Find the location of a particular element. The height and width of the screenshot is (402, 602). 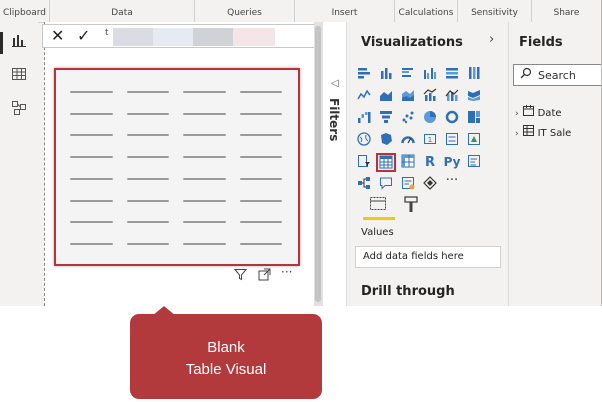

slicer-icon is located at coordinates (364, 162).